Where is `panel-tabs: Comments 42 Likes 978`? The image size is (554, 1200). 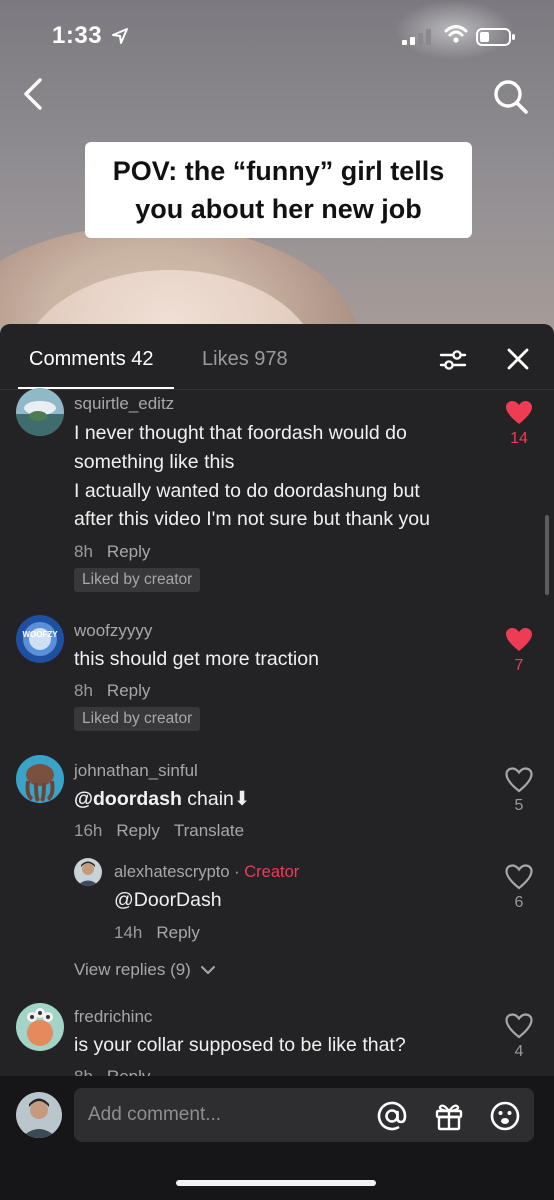 panel-tabs: Comments 42 Likes 978 is located at coordinates (277, 357).